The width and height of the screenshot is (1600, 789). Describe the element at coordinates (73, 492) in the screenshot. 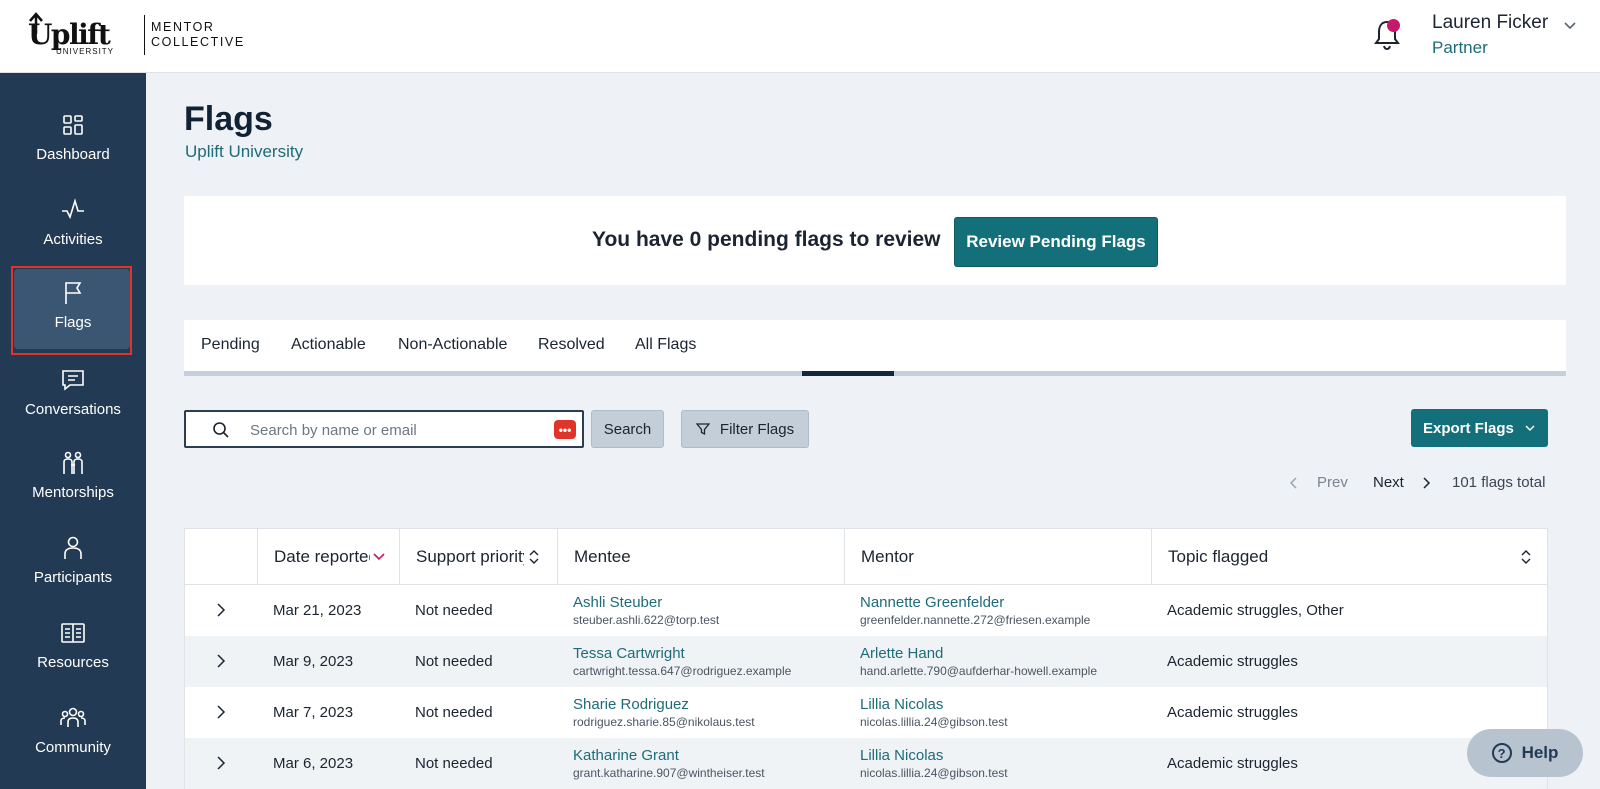

I see `sidebar-item-label: Mentorships` at that location.